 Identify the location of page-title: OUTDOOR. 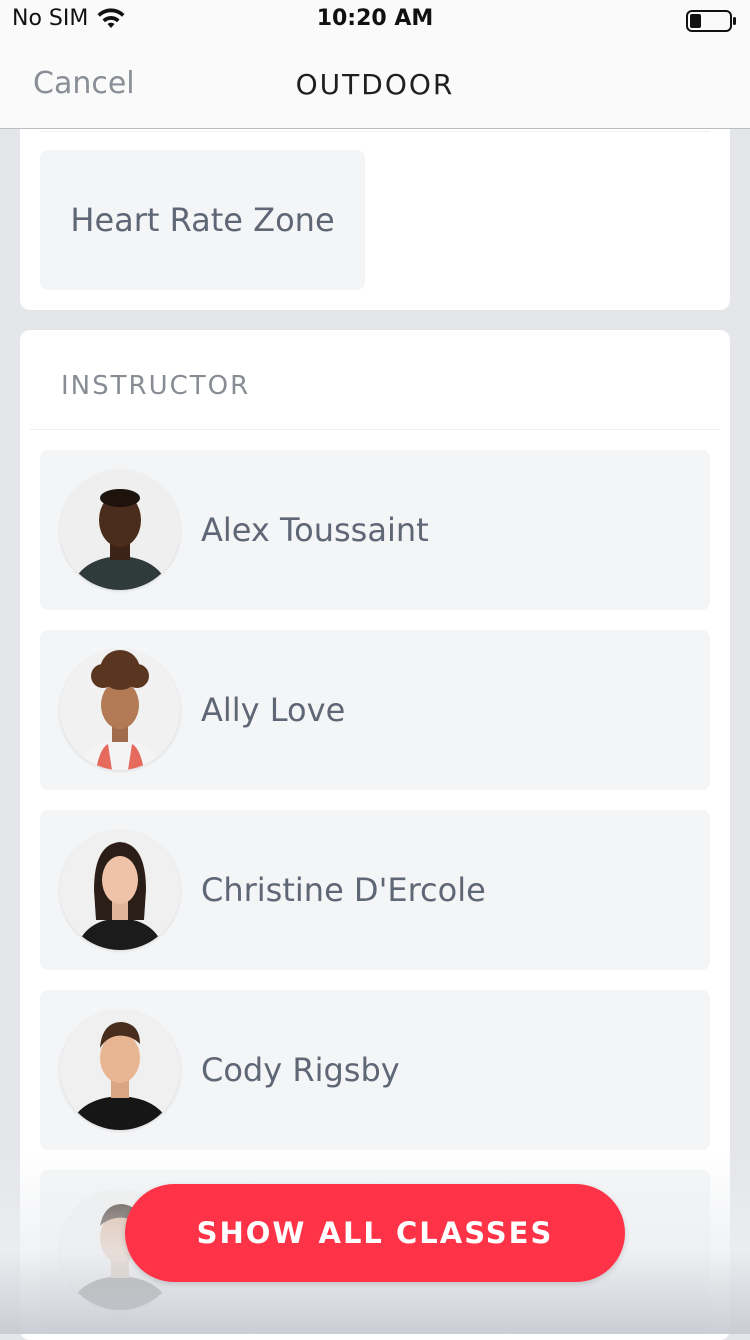
(375, 84).